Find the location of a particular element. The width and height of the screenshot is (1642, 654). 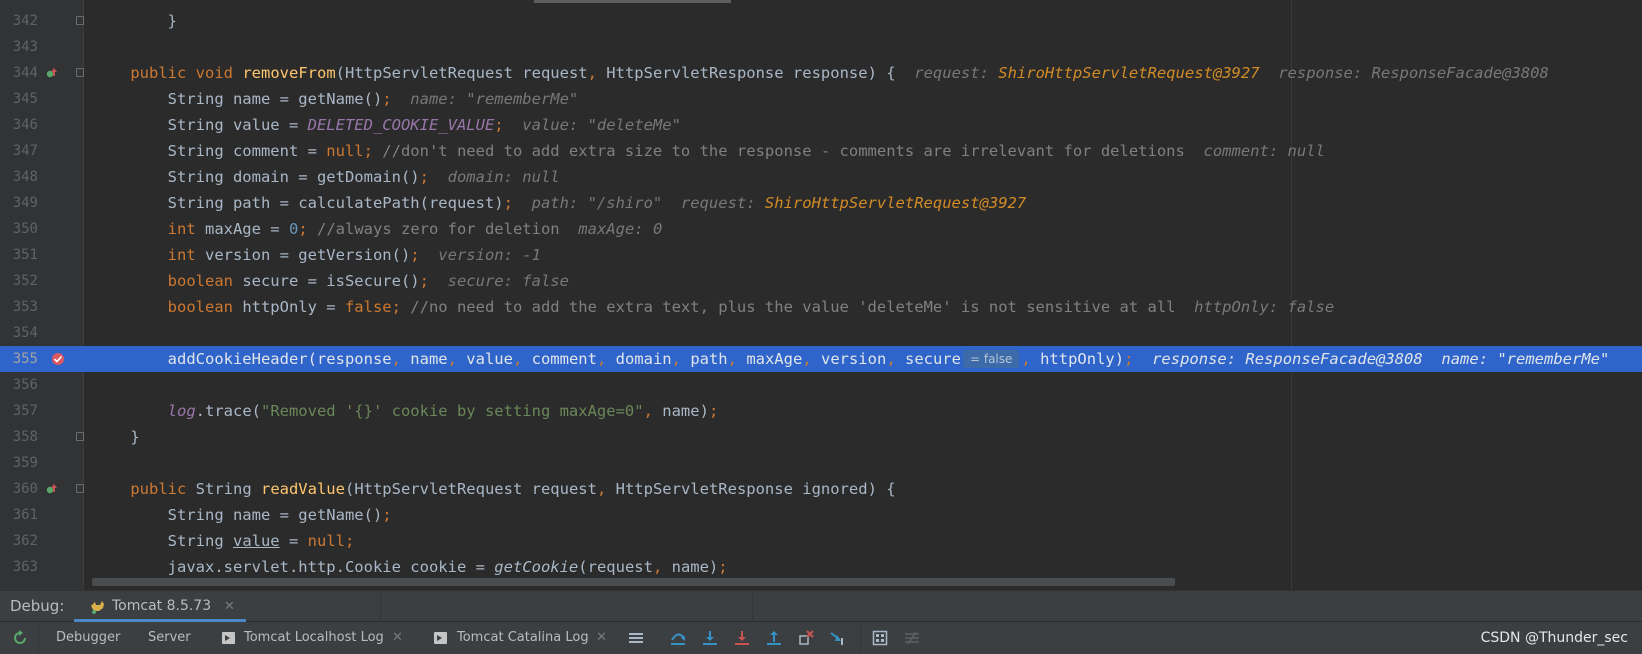

code-text: int version = getVersion(); version: -1 is located at coordinates (317, 255).